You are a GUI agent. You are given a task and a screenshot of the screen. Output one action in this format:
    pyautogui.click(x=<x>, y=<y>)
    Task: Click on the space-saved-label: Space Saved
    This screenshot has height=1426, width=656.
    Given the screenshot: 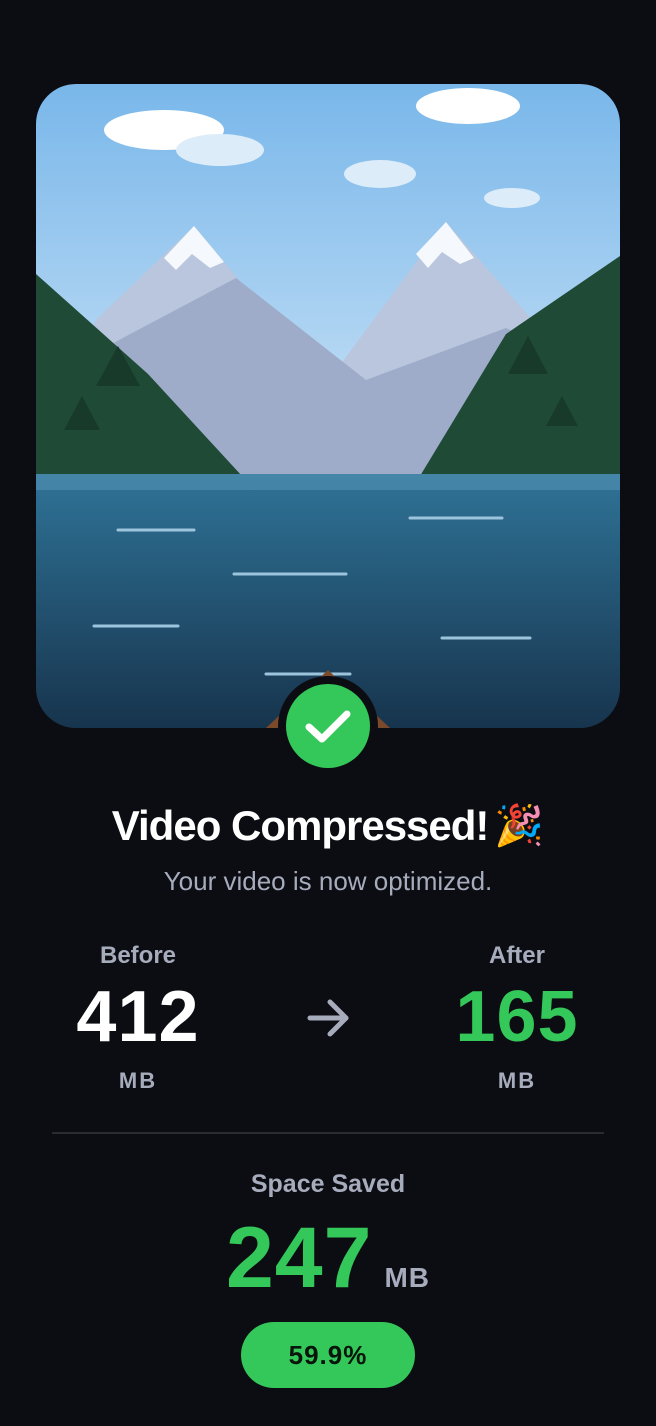 What is the action you would take?
    pyautogui.click(x=328, y=1184)
    